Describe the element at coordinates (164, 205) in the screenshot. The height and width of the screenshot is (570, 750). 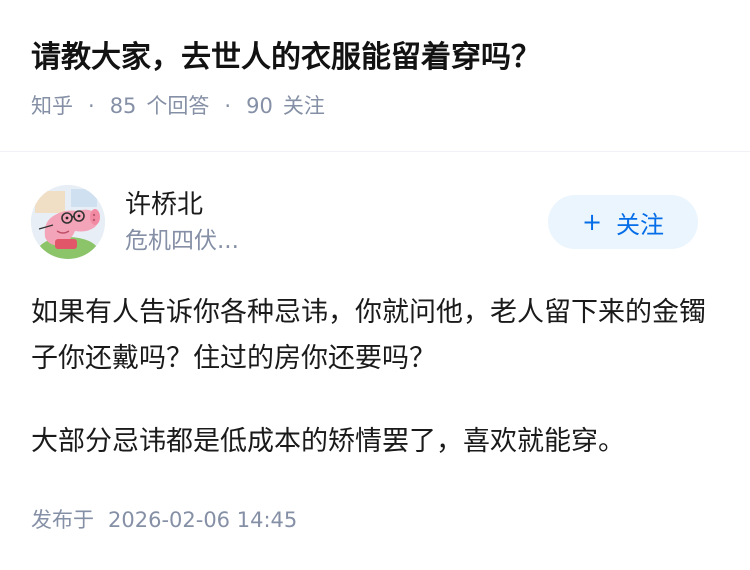
I see `author-name: 许桥北` at that location.